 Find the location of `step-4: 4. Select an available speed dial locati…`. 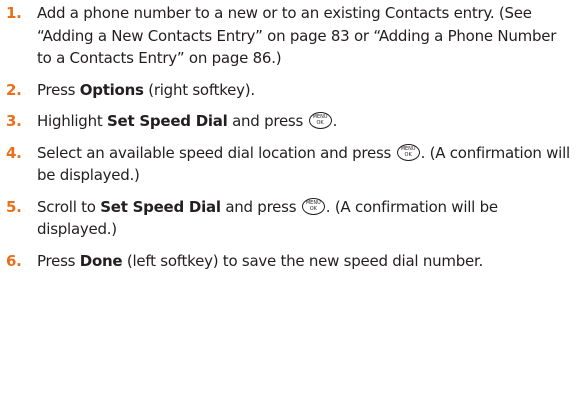

step-4: 4. Select an available speed dial locati… is located at coordinates (289, 164).